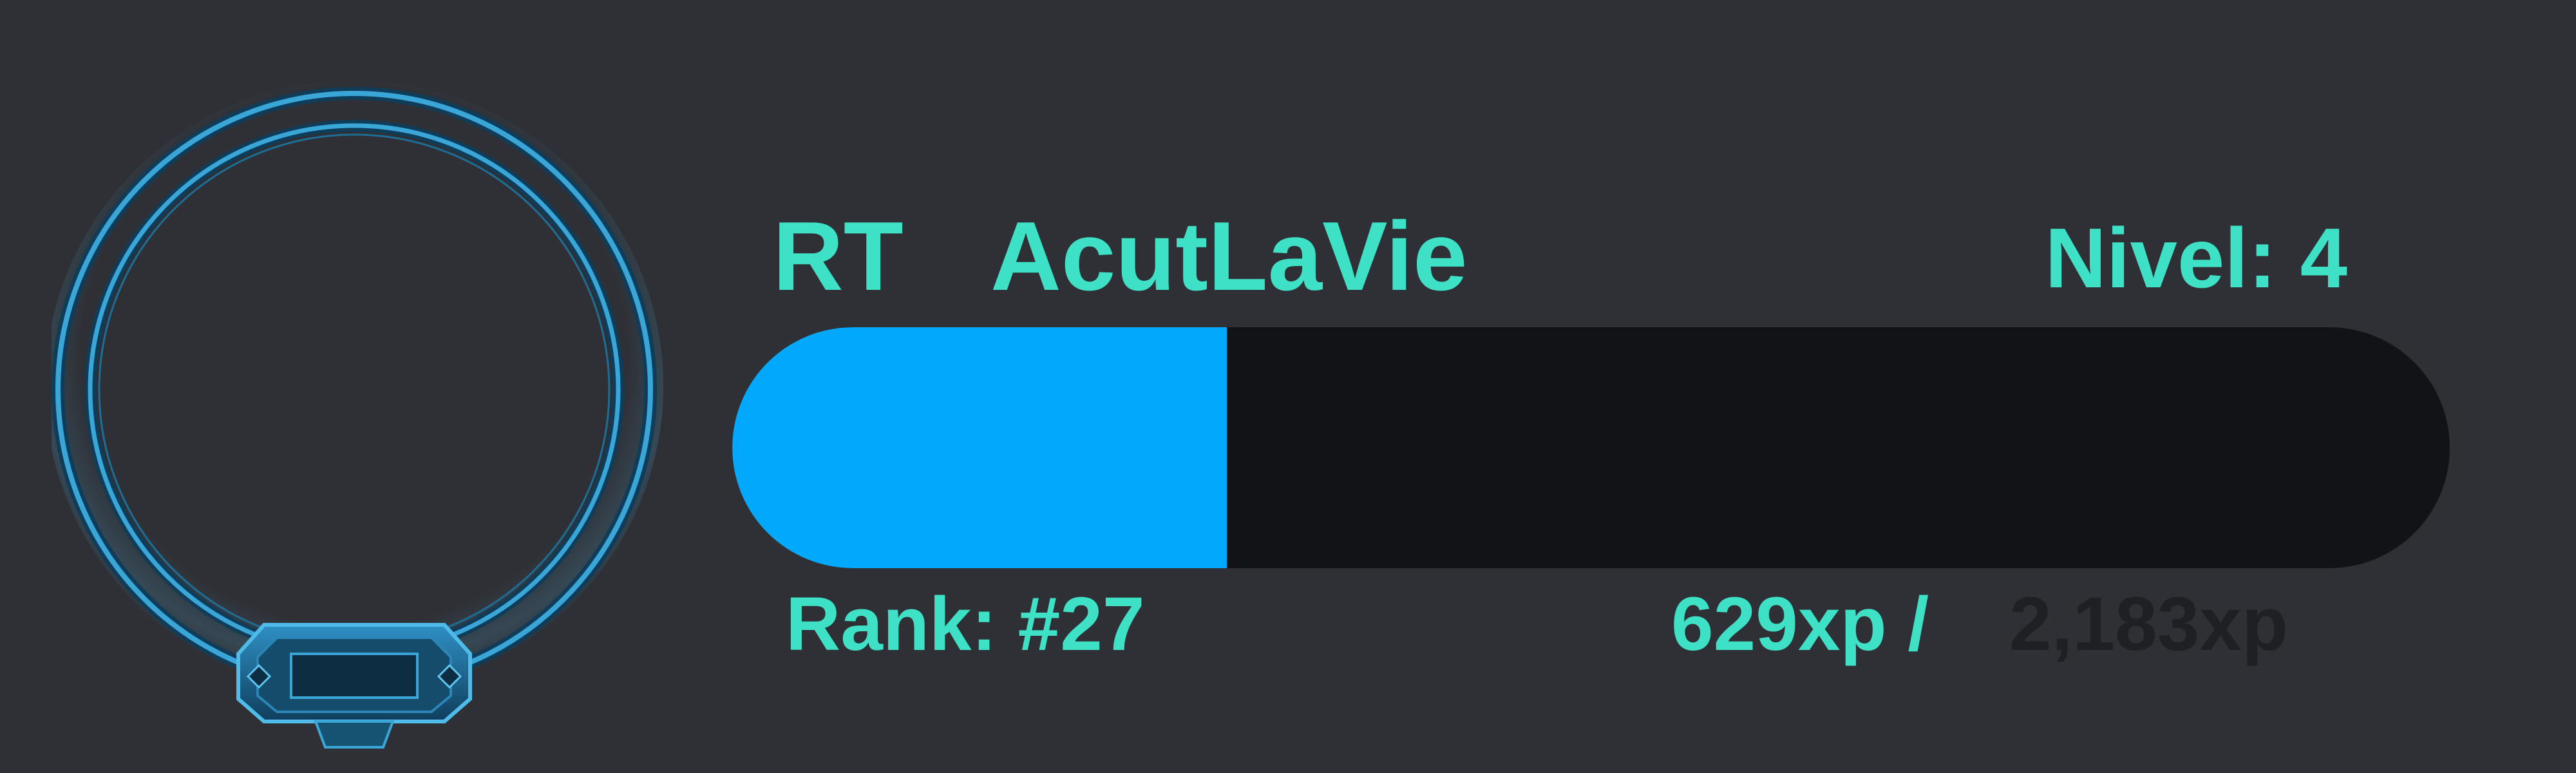 This screenshot has width=2576, height=773. What do you see at coordinates (2196, 258) in the screenshot?
I see `level-label: Nivel: 4` at bounding box center [2196, 258].